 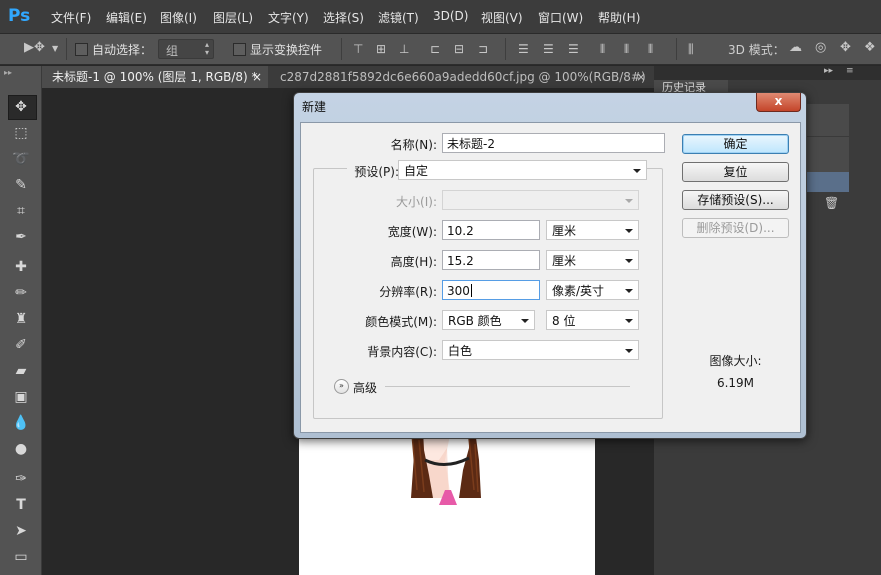 What do you see at coordinates (650, 49) in the screenshot?
I see `distribute-right-icon: ⫴` at bounding box center [650, 49].